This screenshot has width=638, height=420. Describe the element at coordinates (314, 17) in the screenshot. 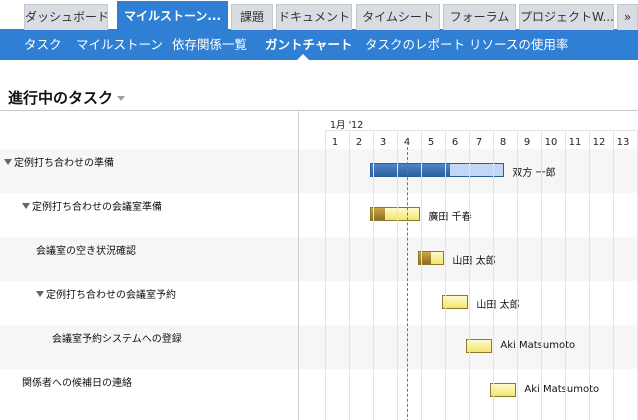

I see `tab-3: ドキュメント` at that location.